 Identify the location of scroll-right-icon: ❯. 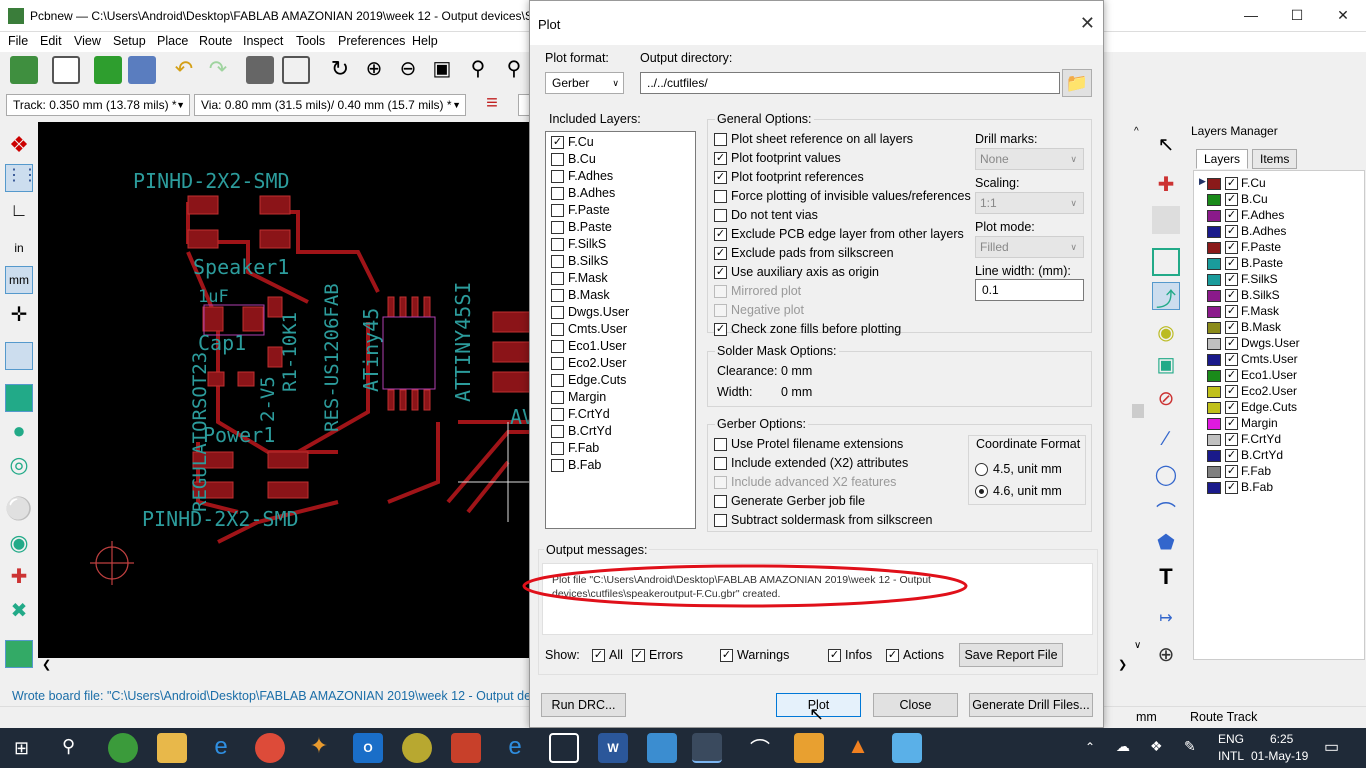
(1122, 664).